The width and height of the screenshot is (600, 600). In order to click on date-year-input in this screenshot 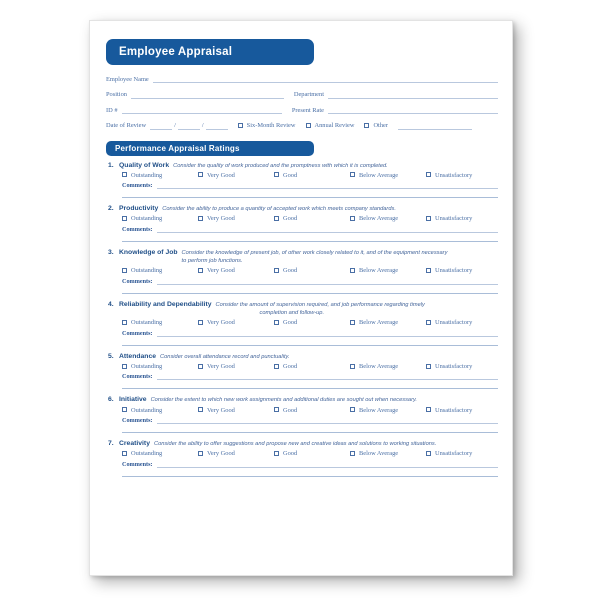, I will do `click(216, 126)`.